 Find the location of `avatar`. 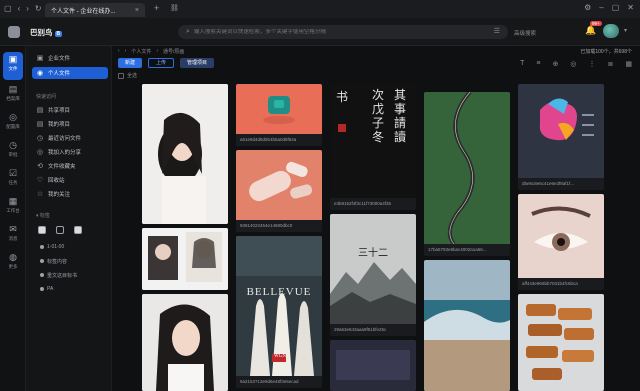

avatar is located at coordinates (611, 31).